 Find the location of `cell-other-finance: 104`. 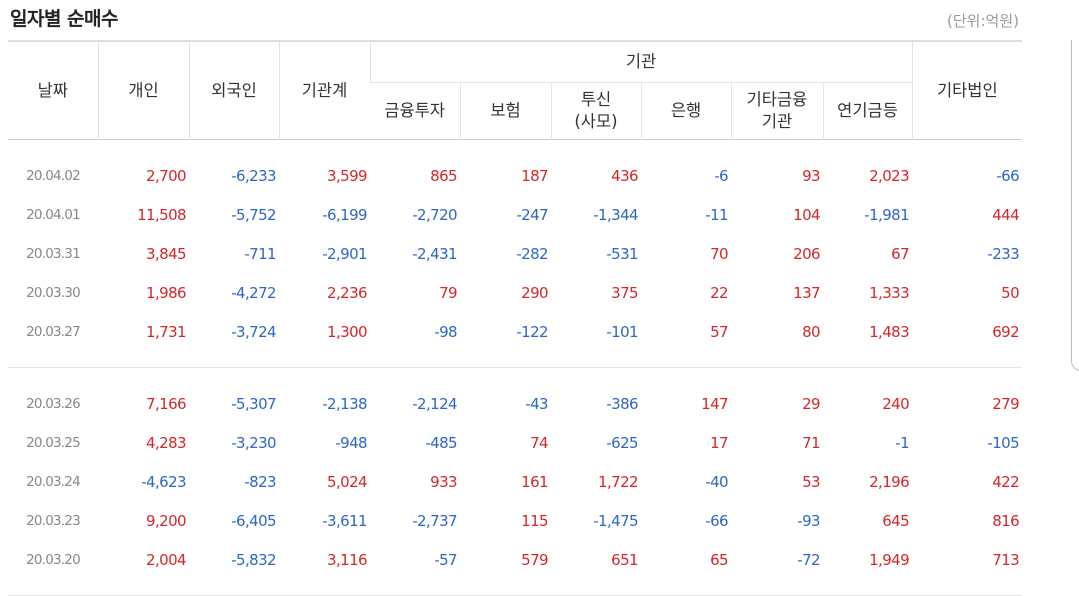

cell-other-finance: 104 is located at coordinates (806, 214).